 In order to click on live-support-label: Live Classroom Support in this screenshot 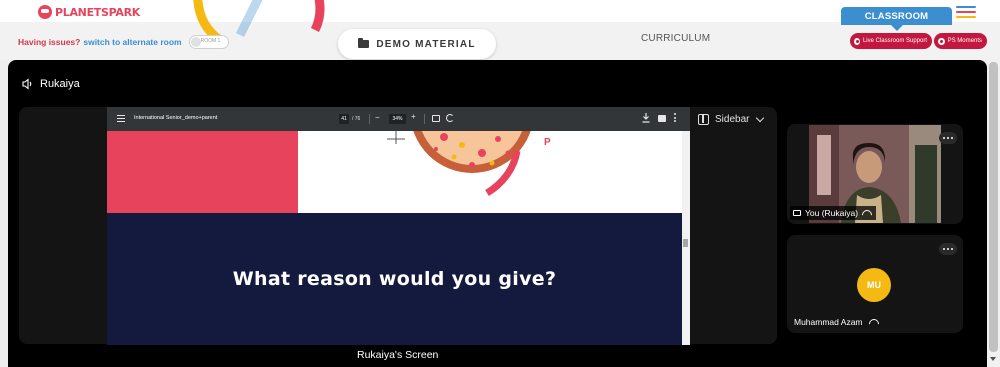, I will do `click(894, 41)`.